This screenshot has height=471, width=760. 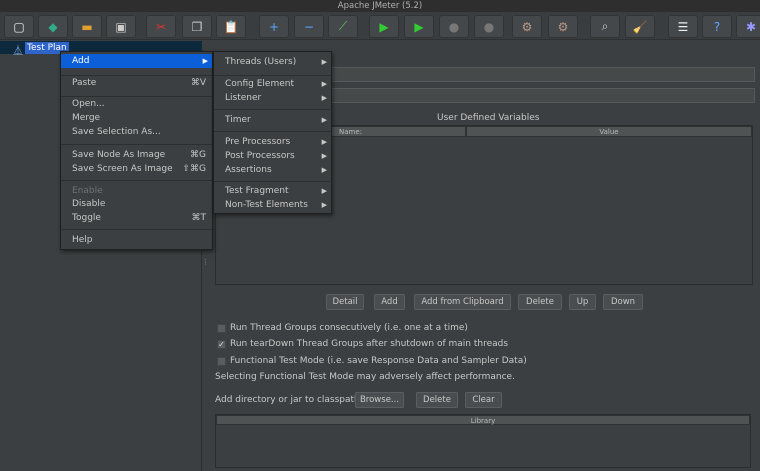 I want to click on consecutive-checkbox, so click(x=221, y=328).